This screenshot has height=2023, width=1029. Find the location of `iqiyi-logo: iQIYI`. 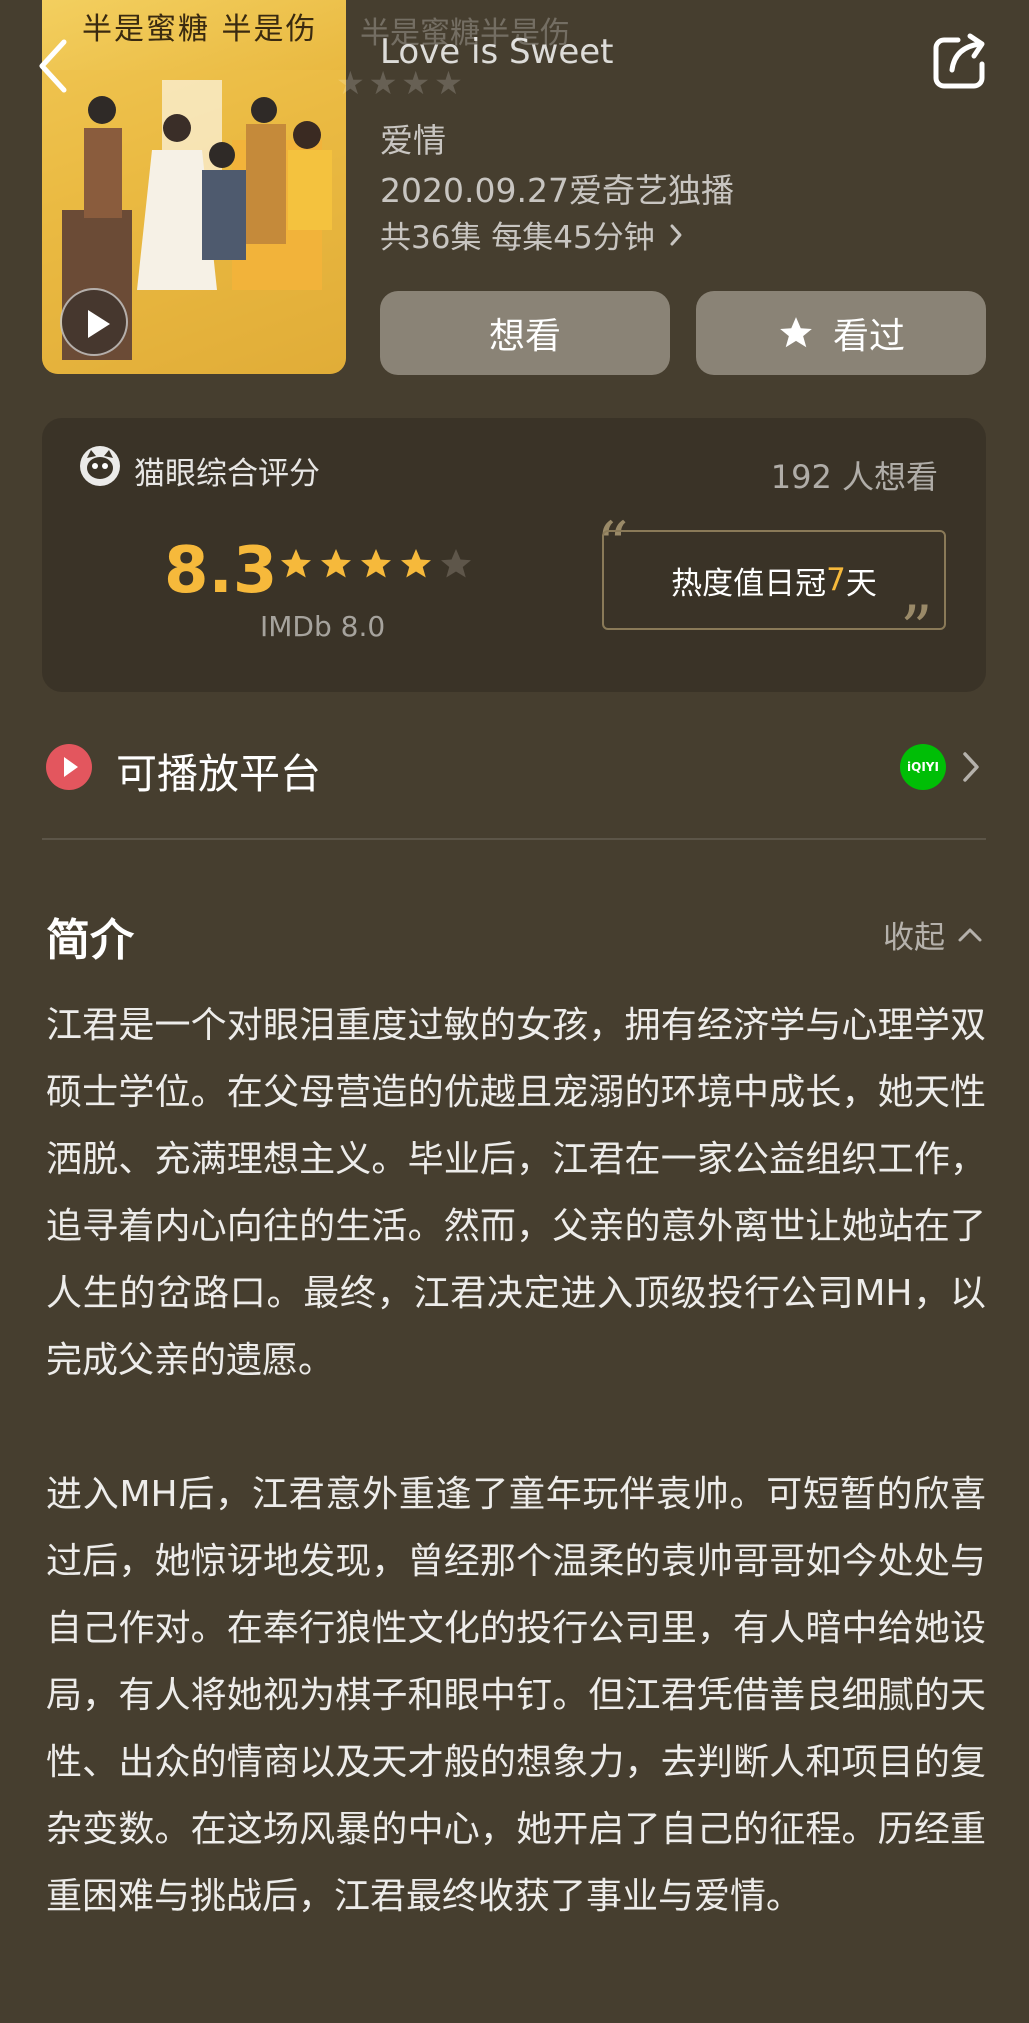

iqiyi-logo: iQIYI is located at coordinates (923, 767).